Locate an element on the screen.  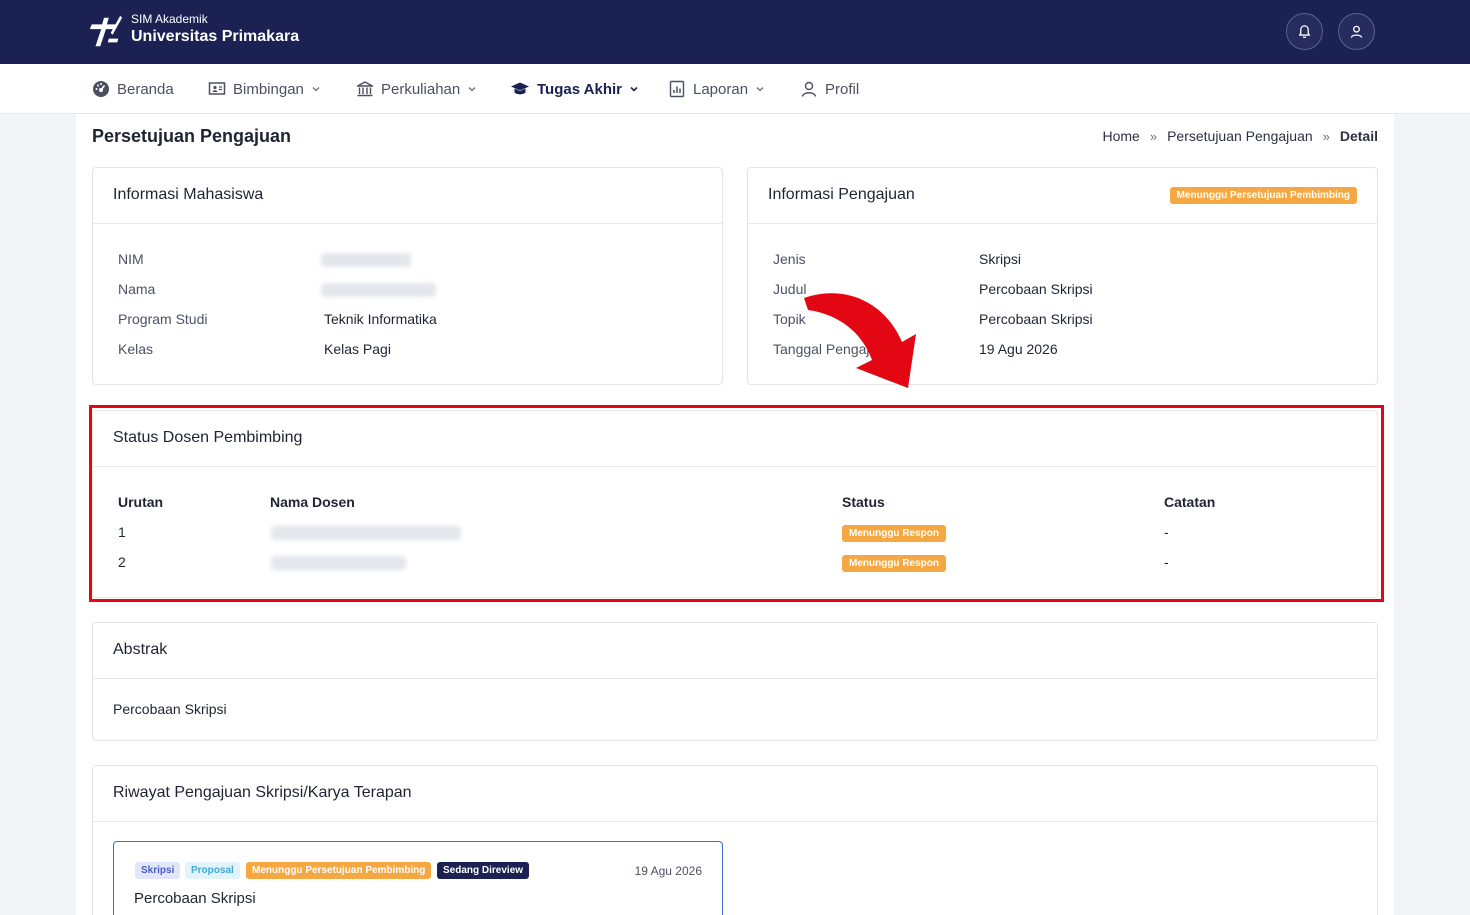
nav-label: Tugas Akhir is located at coordinates (580, 89).